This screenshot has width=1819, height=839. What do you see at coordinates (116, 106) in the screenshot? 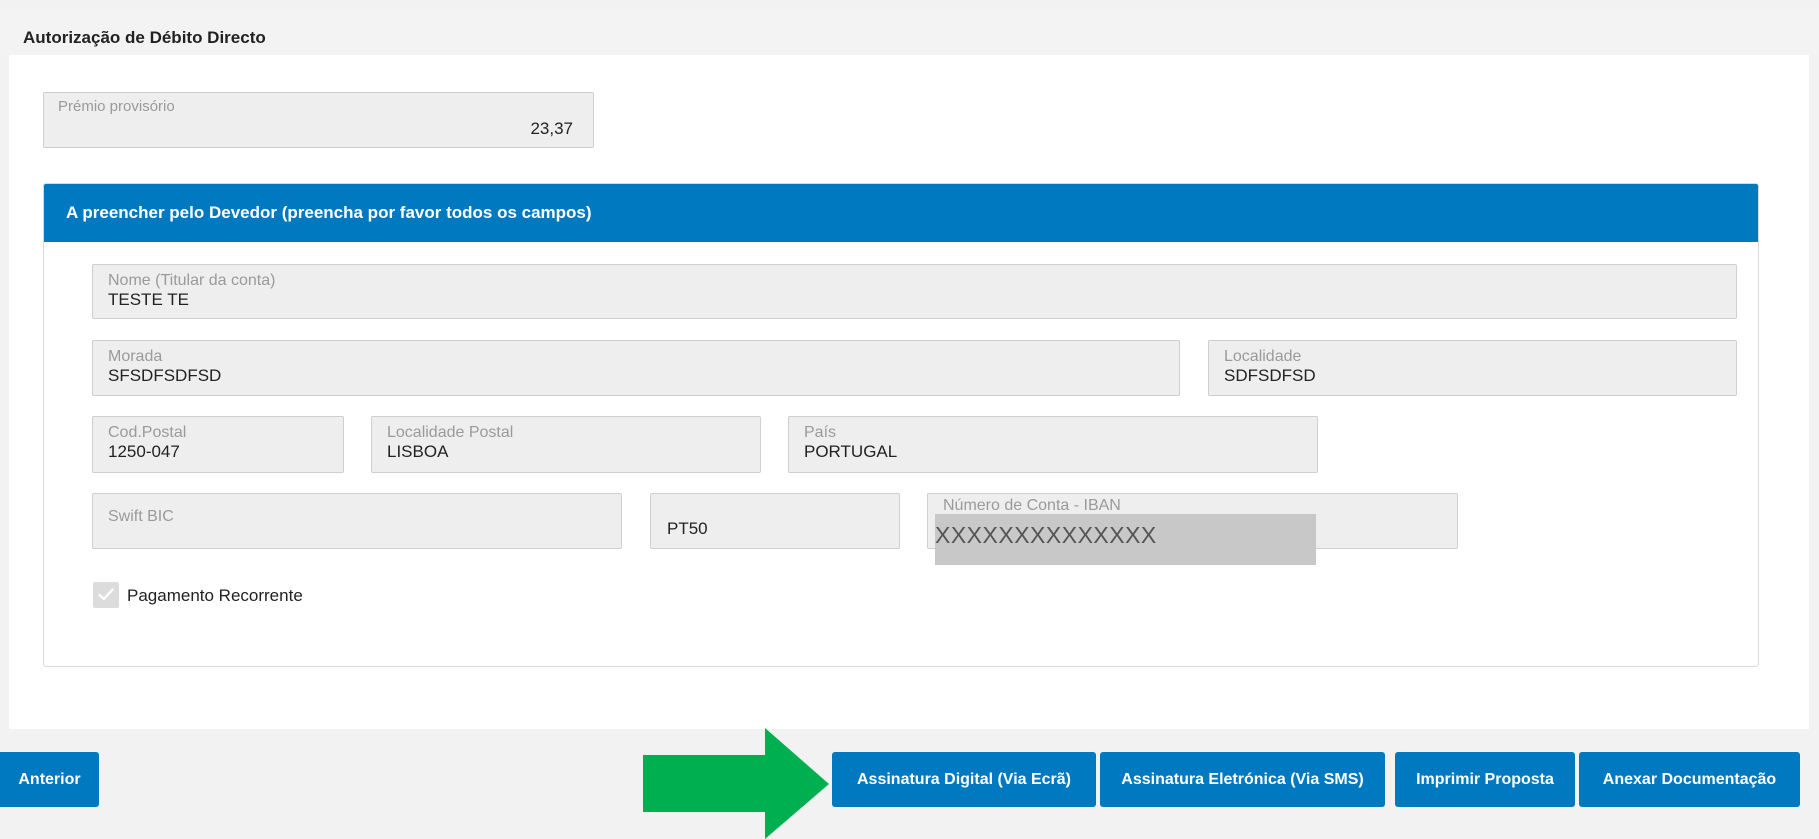
I see `premio-provisorio-label: Prémio provisório` at bounding box center [116, 106].